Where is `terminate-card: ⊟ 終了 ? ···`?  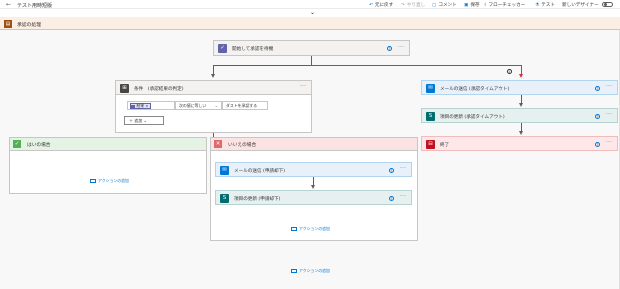 terminate-card: ⊟ 終了 ? ··· is located at coordinates (519, 143).